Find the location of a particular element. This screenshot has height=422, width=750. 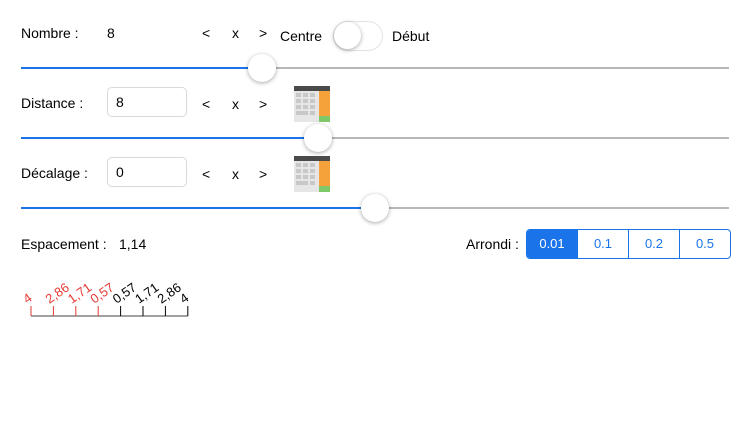

distance-slider-track is located at coordinates (375, 138).